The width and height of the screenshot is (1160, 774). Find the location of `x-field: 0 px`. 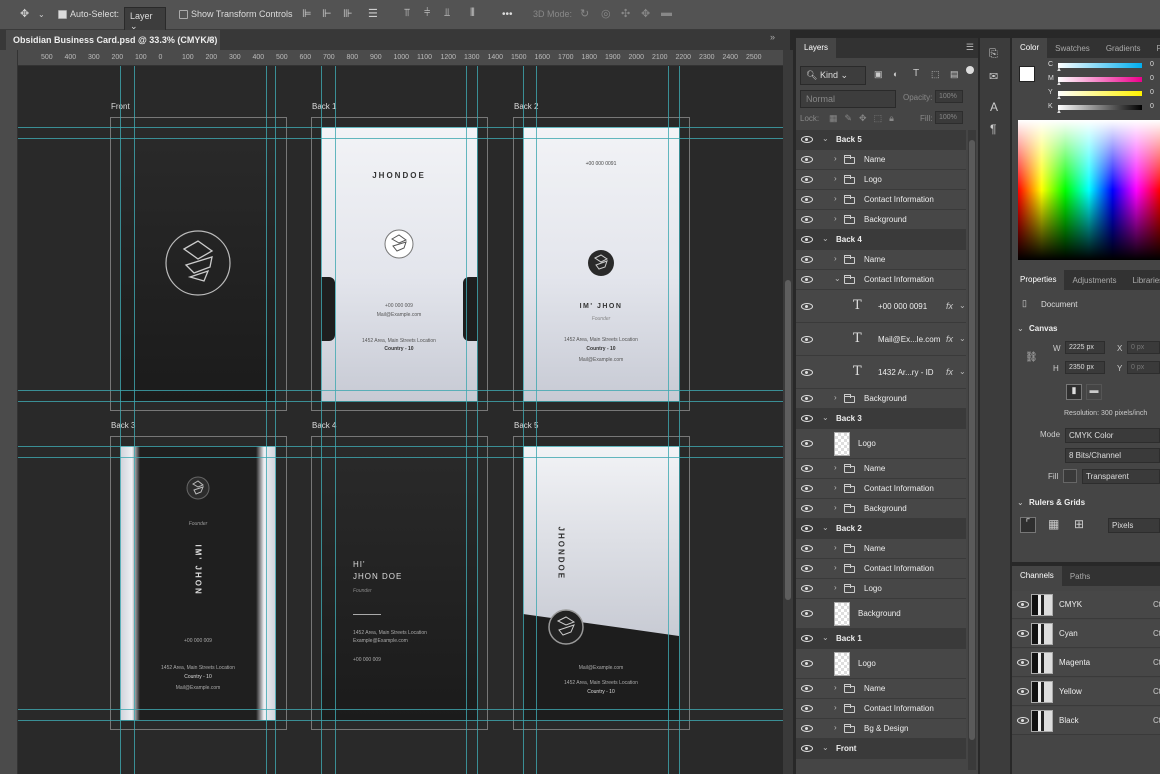

x-field: 0 px is located at coordinates (1143, 347).